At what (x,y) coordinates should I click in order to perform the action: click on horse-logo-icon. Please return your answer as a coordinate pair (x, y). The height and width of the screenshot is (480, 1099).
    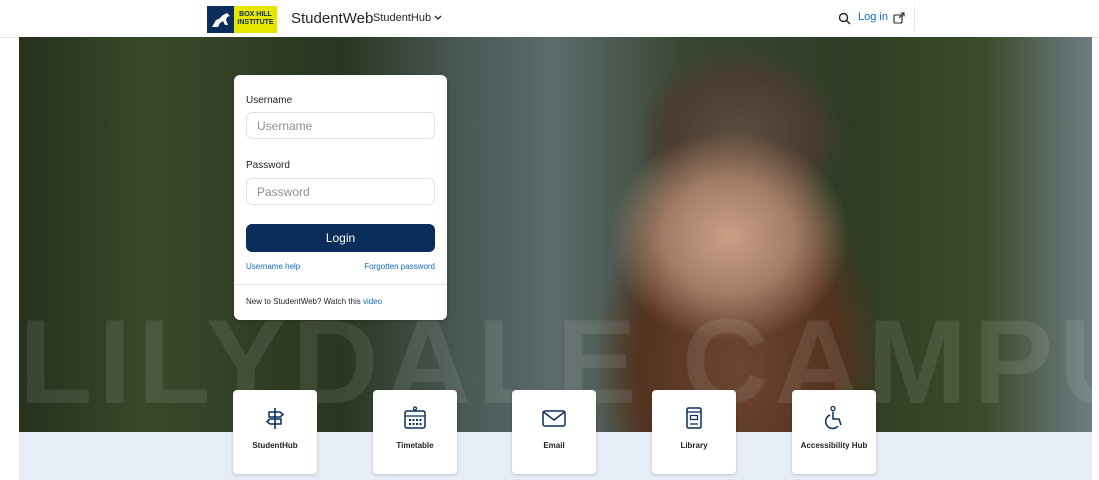
    Looking at the image, I should click on (220, 19).